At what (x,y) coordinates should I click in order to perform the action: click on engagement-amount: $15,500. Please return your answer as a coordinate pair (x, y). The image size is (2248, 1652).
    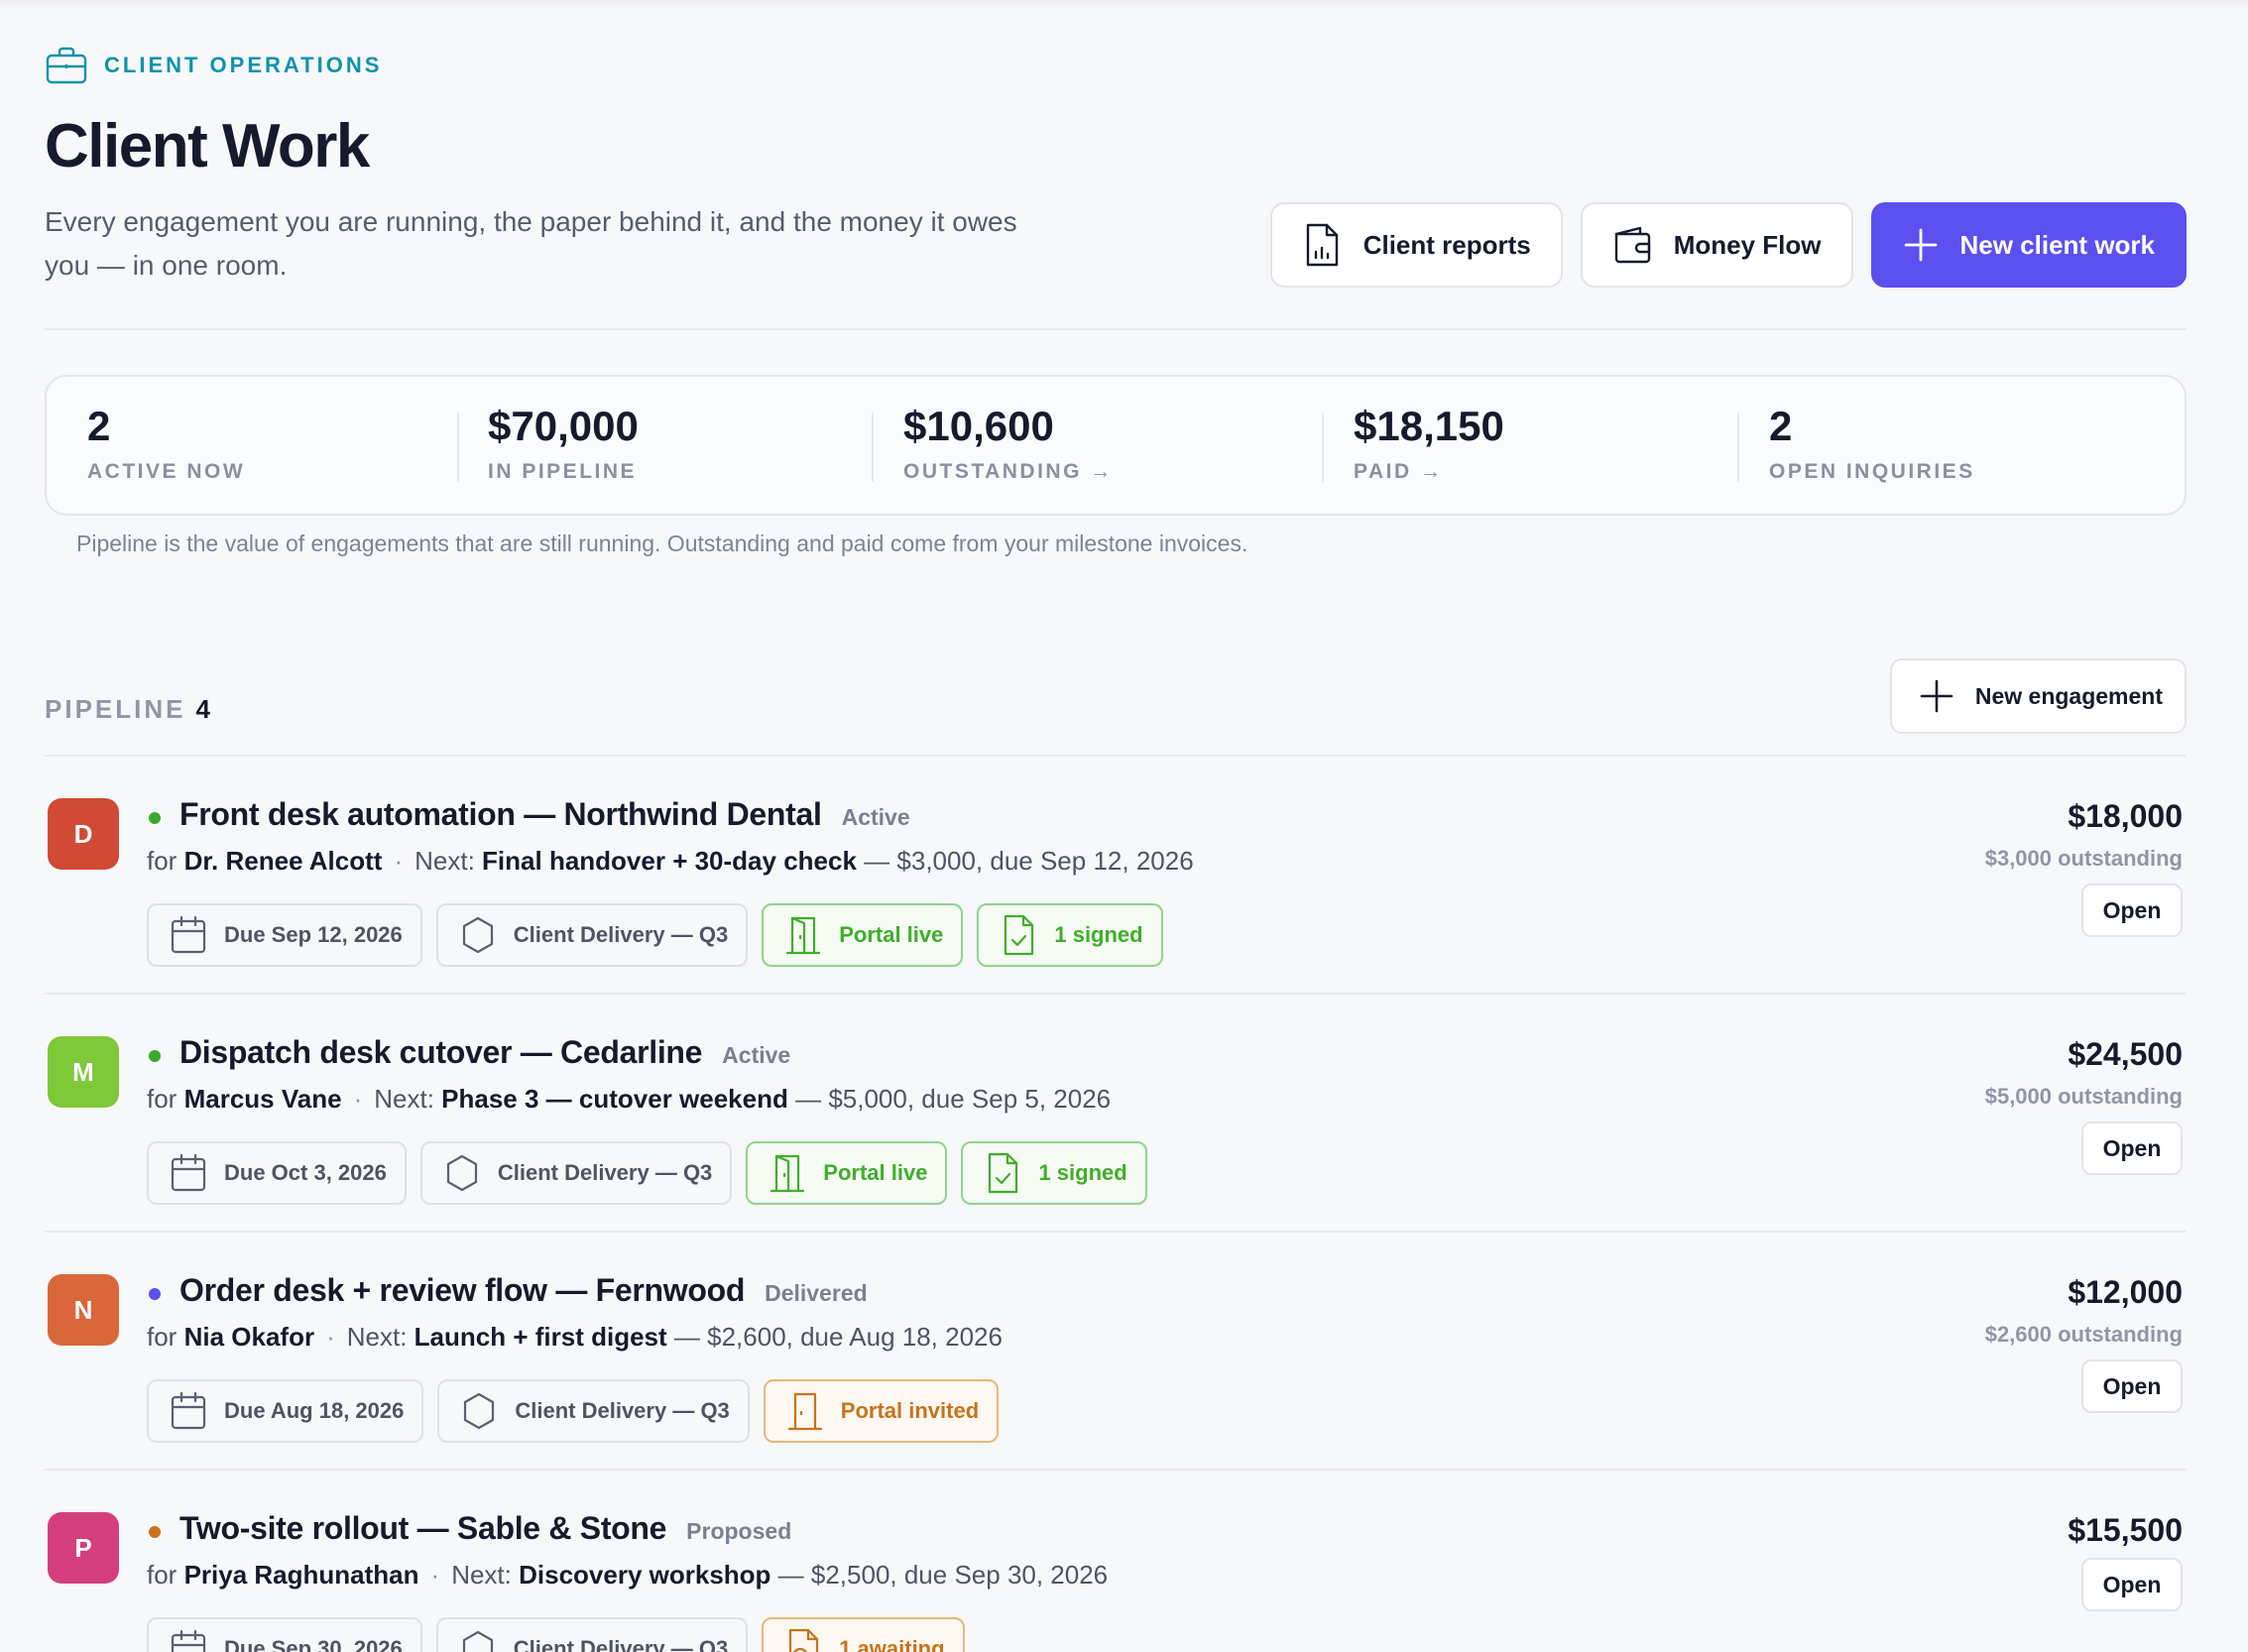
    Looking at the image, I should click on (2125, 1530).